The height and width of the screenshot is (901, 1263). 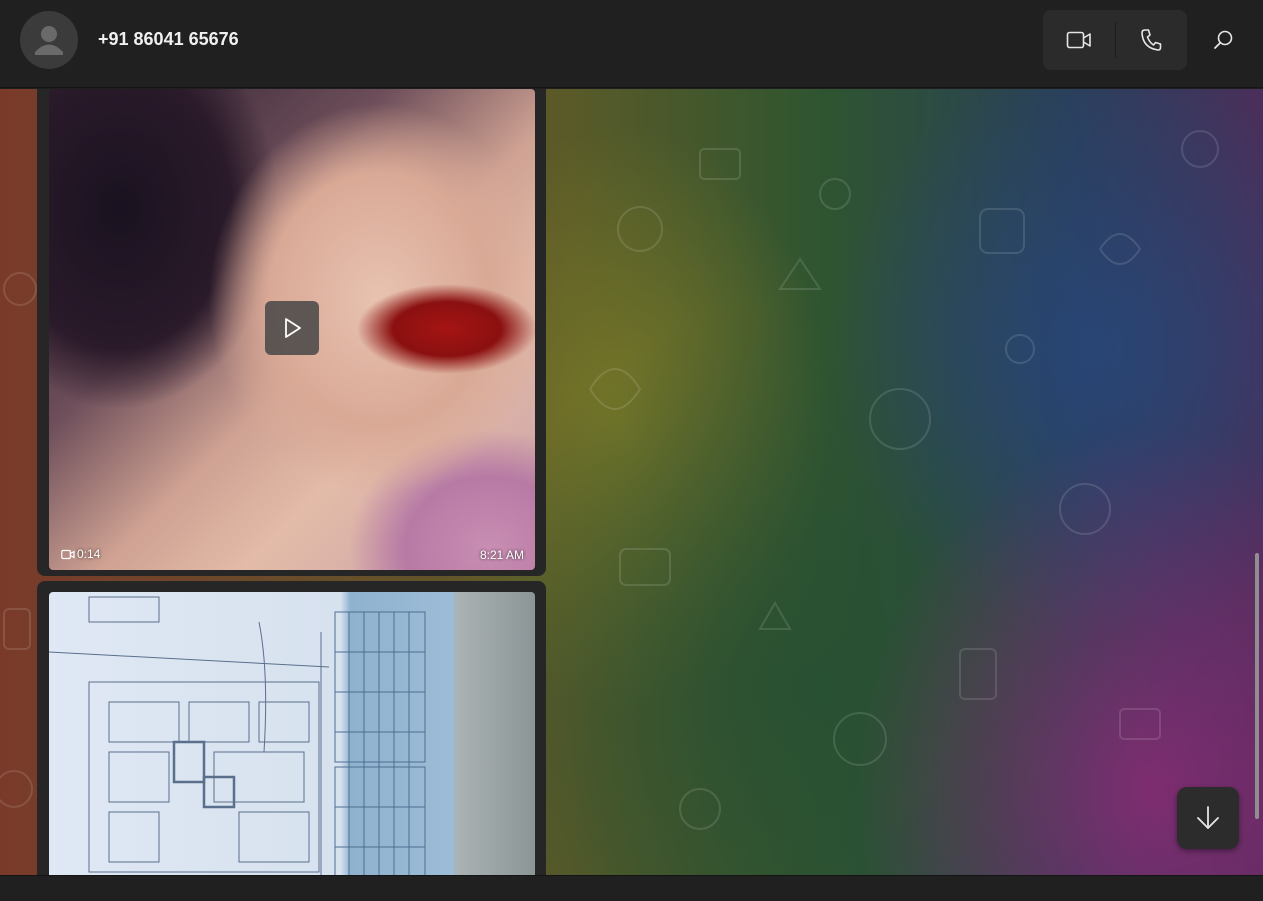 I want to click on floor-plan-image, so click(x=237, y=735).